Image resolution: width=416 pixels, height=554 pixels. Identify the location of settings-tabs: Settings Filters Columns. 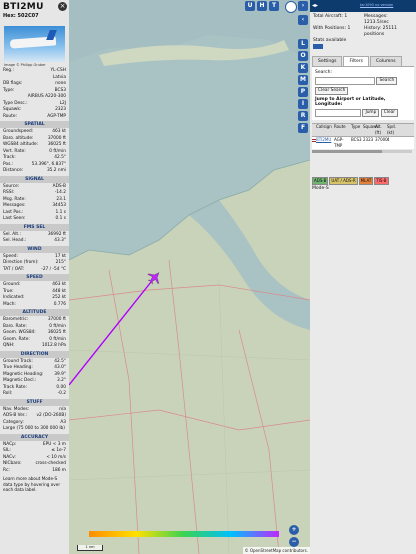
(363, 61).